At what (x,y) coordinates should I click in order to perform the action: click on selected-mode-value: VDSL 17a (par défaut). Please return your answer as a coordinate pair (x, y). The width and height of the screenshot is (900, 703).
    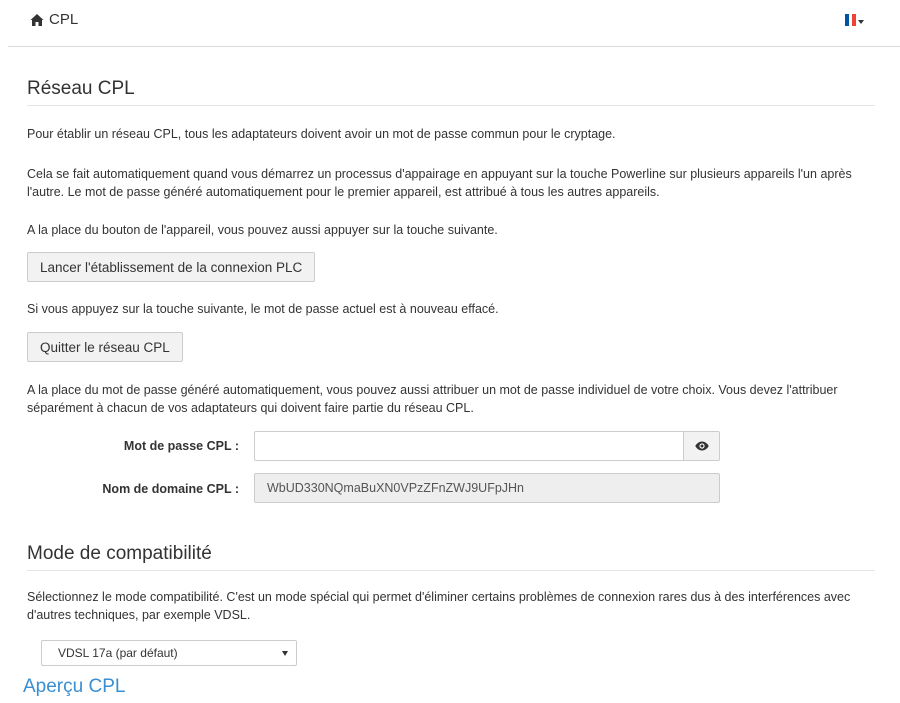
    Looking at the image, I should click on (118, 653).